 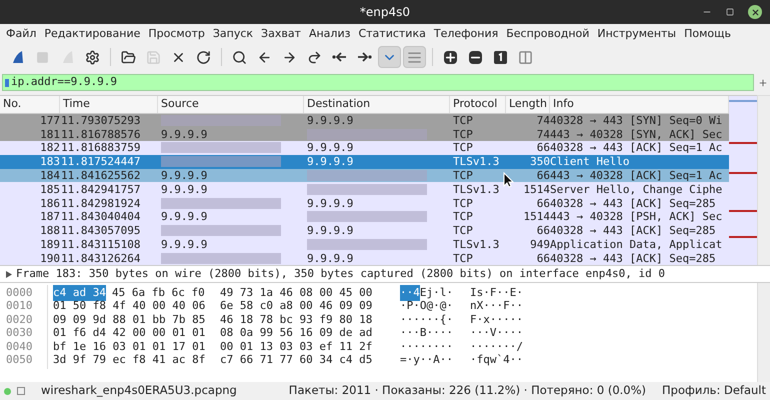 I want to click on packet-row: 184 11.841625562 9.9.9.9 TCP 66443 → 40328 [ACK] Seq=1 Ac, so click(x=364, y=175).